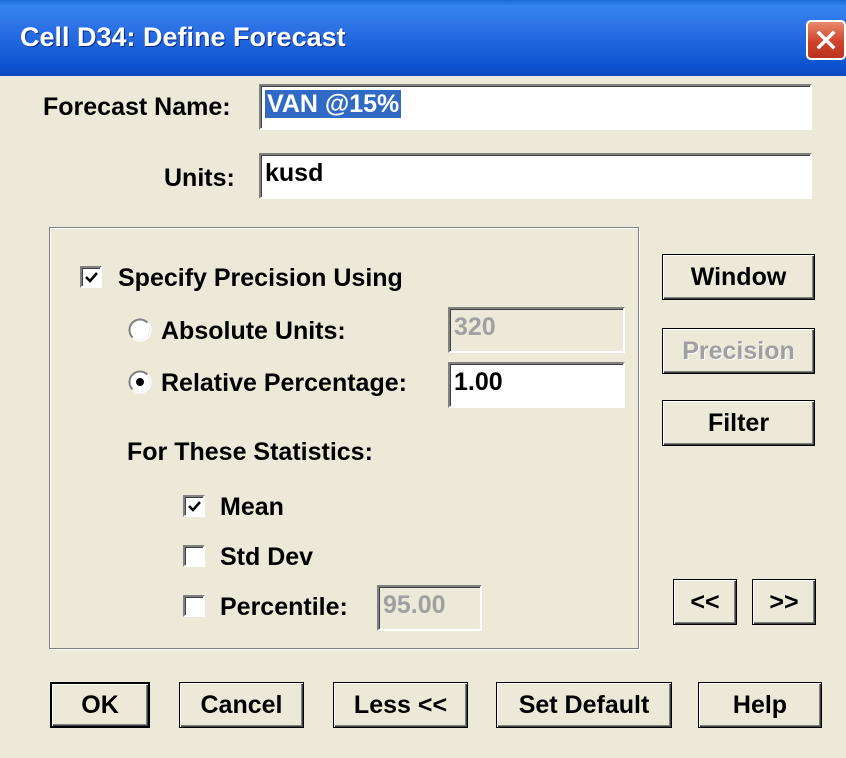 The height and width of the screenshot is (758, 846). Describe the element at coordinates (284, 383) in the screenshot. I see `relative-percentage-label: Relative Percentage:` at that location.